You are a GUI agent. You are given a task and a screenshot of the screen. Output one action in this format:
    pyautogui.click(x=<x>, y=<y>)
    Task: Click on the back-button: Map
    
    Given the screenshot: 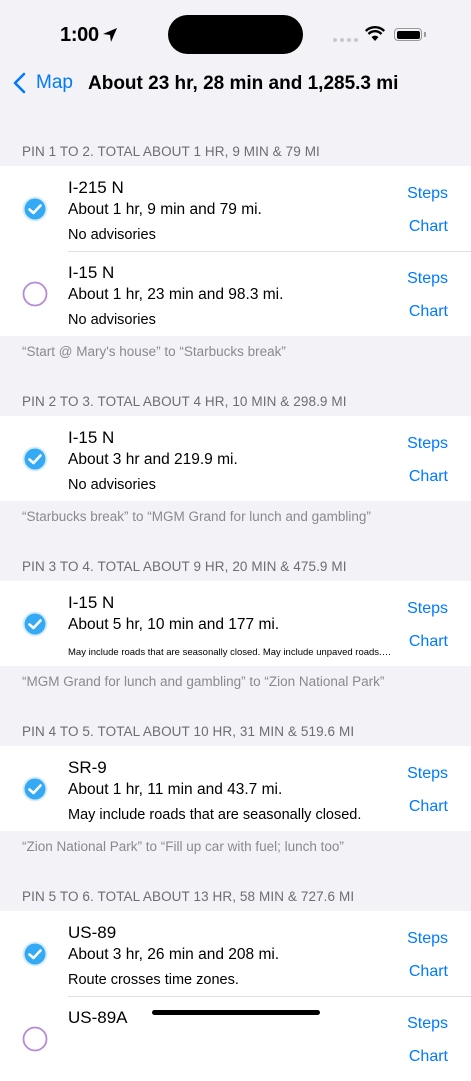 What is the action you would take?
    pyautogui.click(x=42, y=83)
    